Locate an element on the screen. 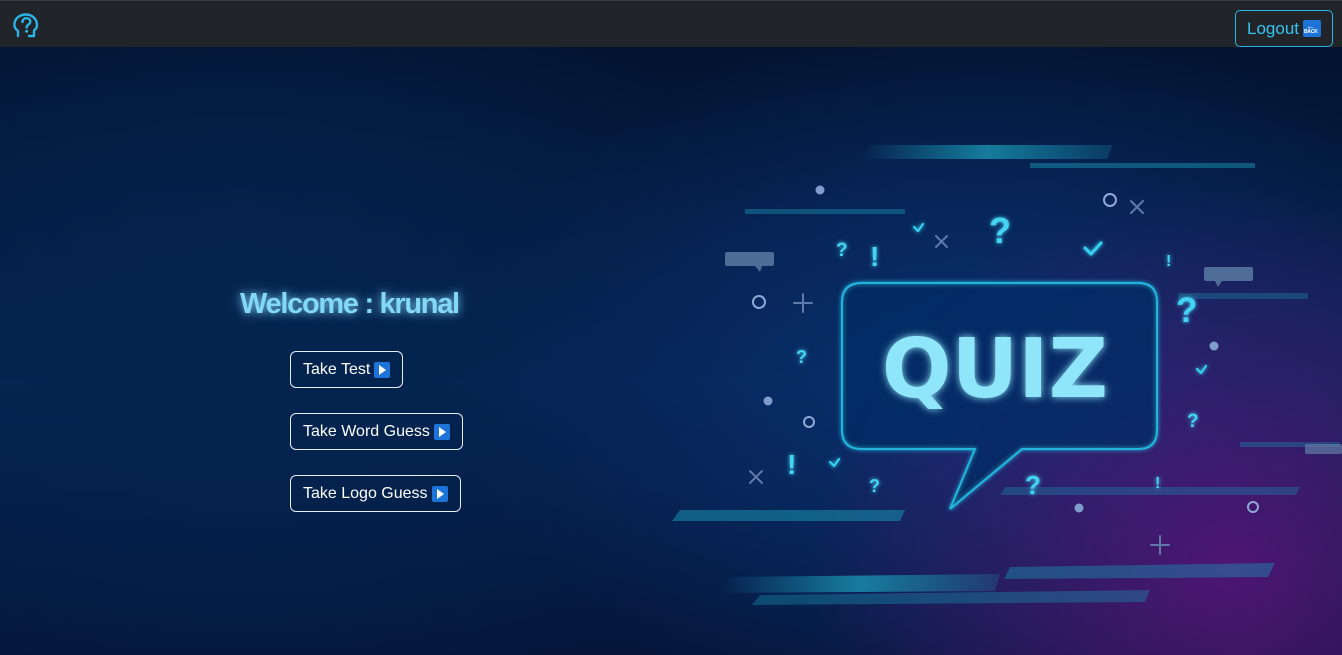 This screenshot has width=1342, height=655. quiz-title-text: QUIZ is located at coordinates (995, 369).